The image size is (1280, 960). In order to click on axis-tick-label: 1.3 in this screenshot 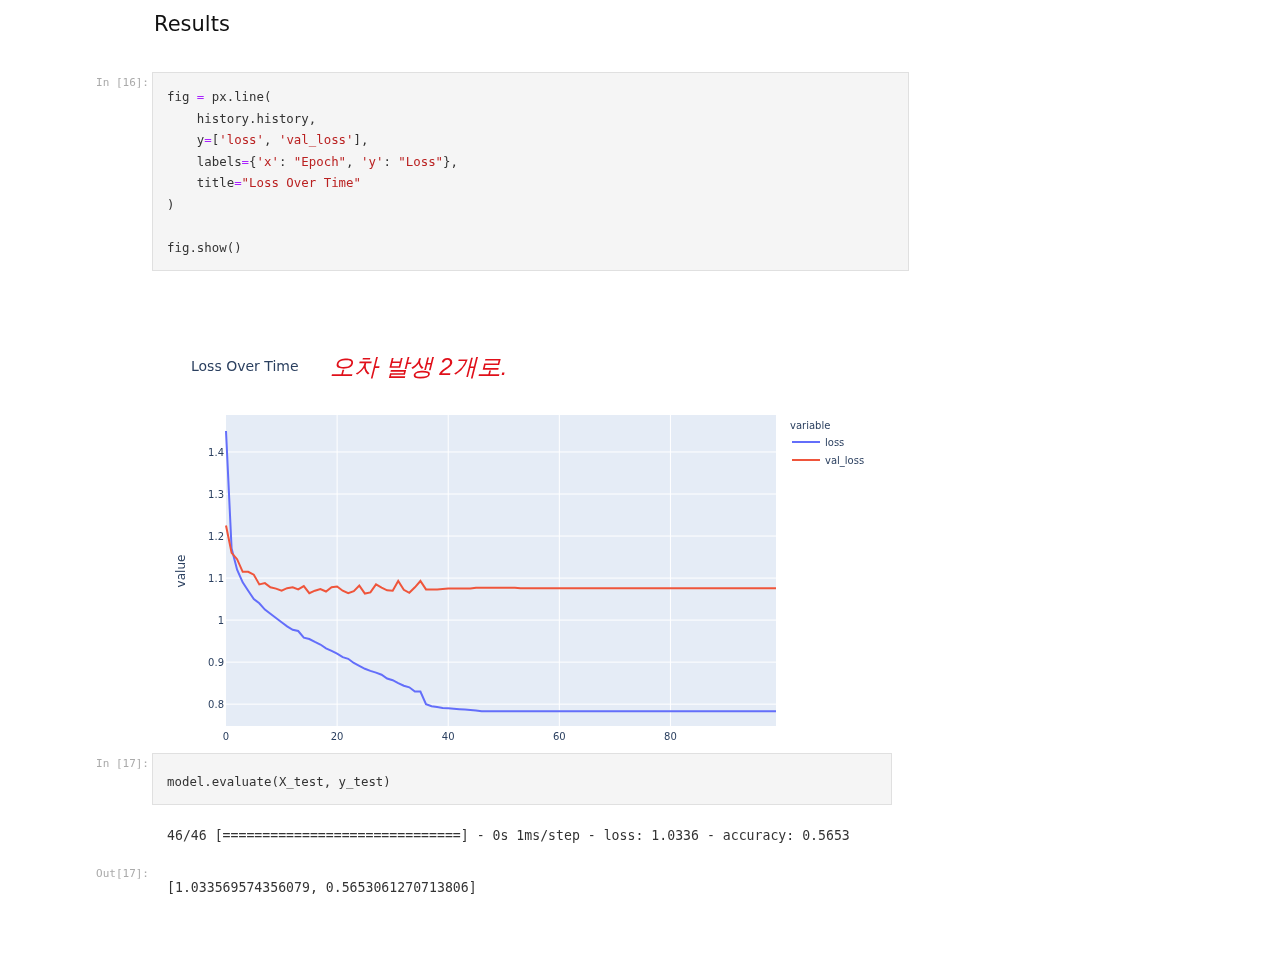, I will do `click(216, 494)`.